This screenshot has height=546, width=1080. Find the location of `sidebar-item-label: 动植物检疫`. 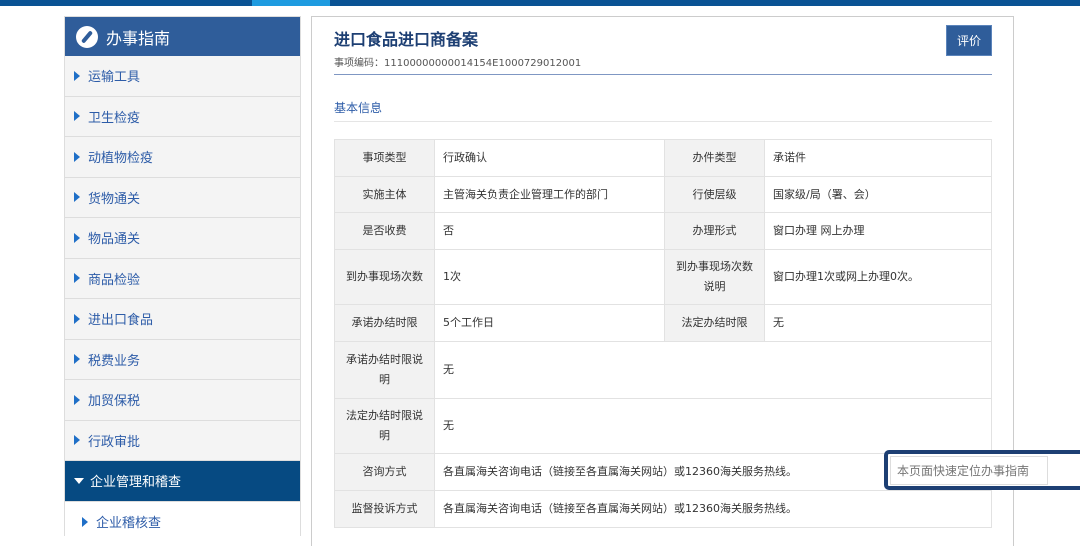

sidebar-item-label: 动植物检疫 is located at coordinates (121, 159).